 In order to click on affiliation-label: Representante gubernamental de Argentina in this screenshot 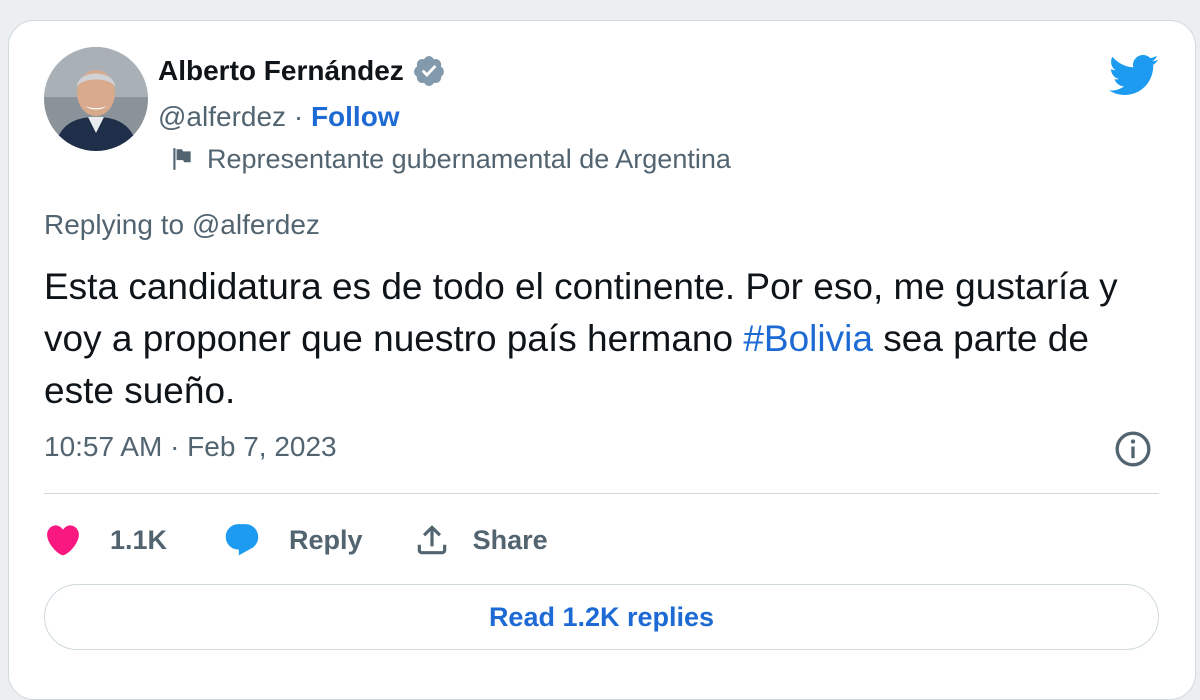, I will do `click(450, 159)`.